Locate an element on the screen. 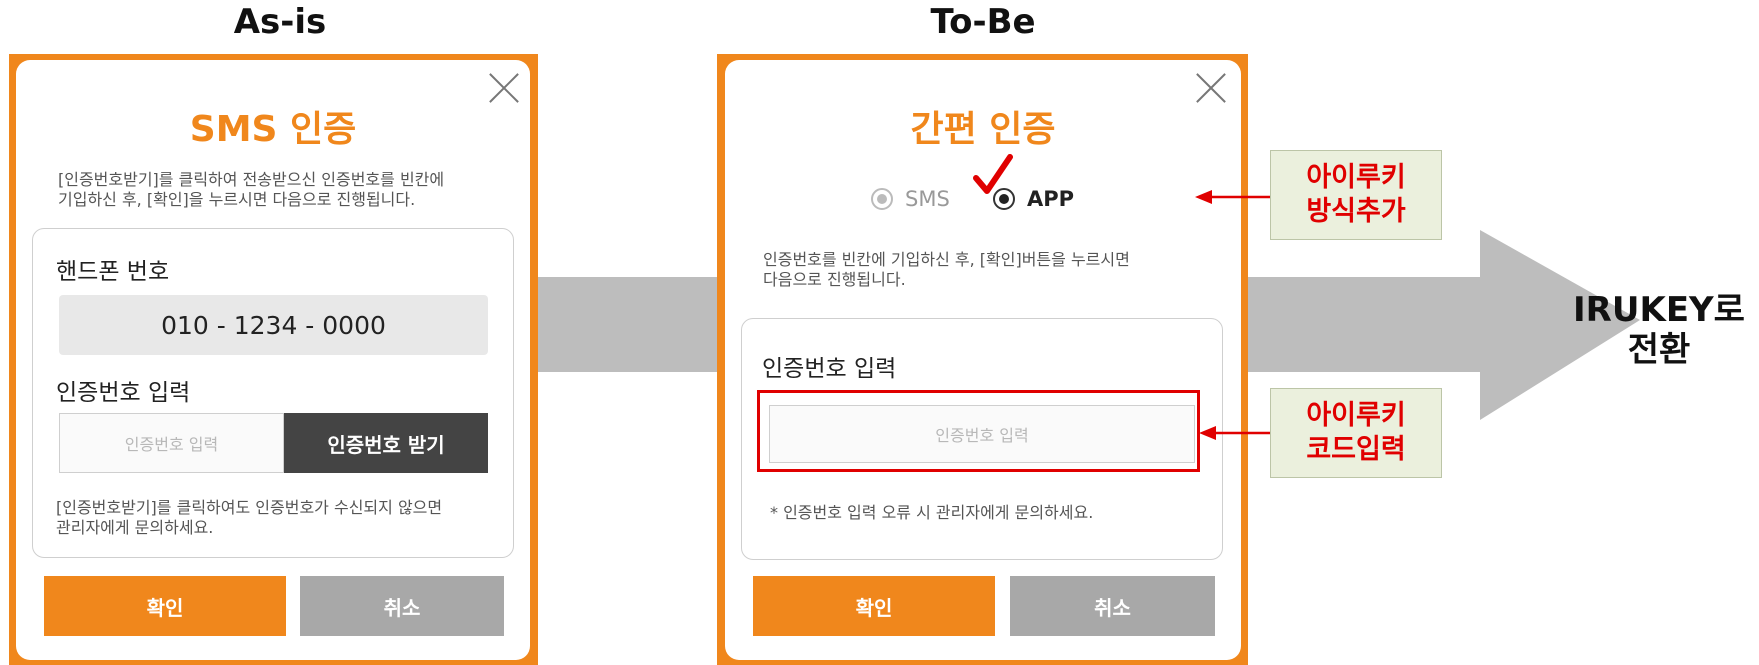 This screenshot has width=1759, height=665. phone-field: 010 - 1234 - 0000 is located at coordinates (273, 325).